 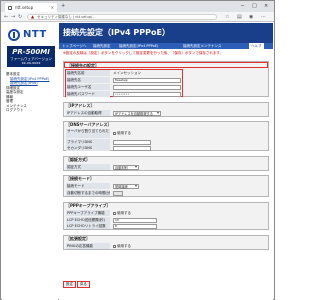 What do you see at coordinates (135, 220) in the screenshot?
I see `echo-interval-input: 10` at bounding box center [135, 220].